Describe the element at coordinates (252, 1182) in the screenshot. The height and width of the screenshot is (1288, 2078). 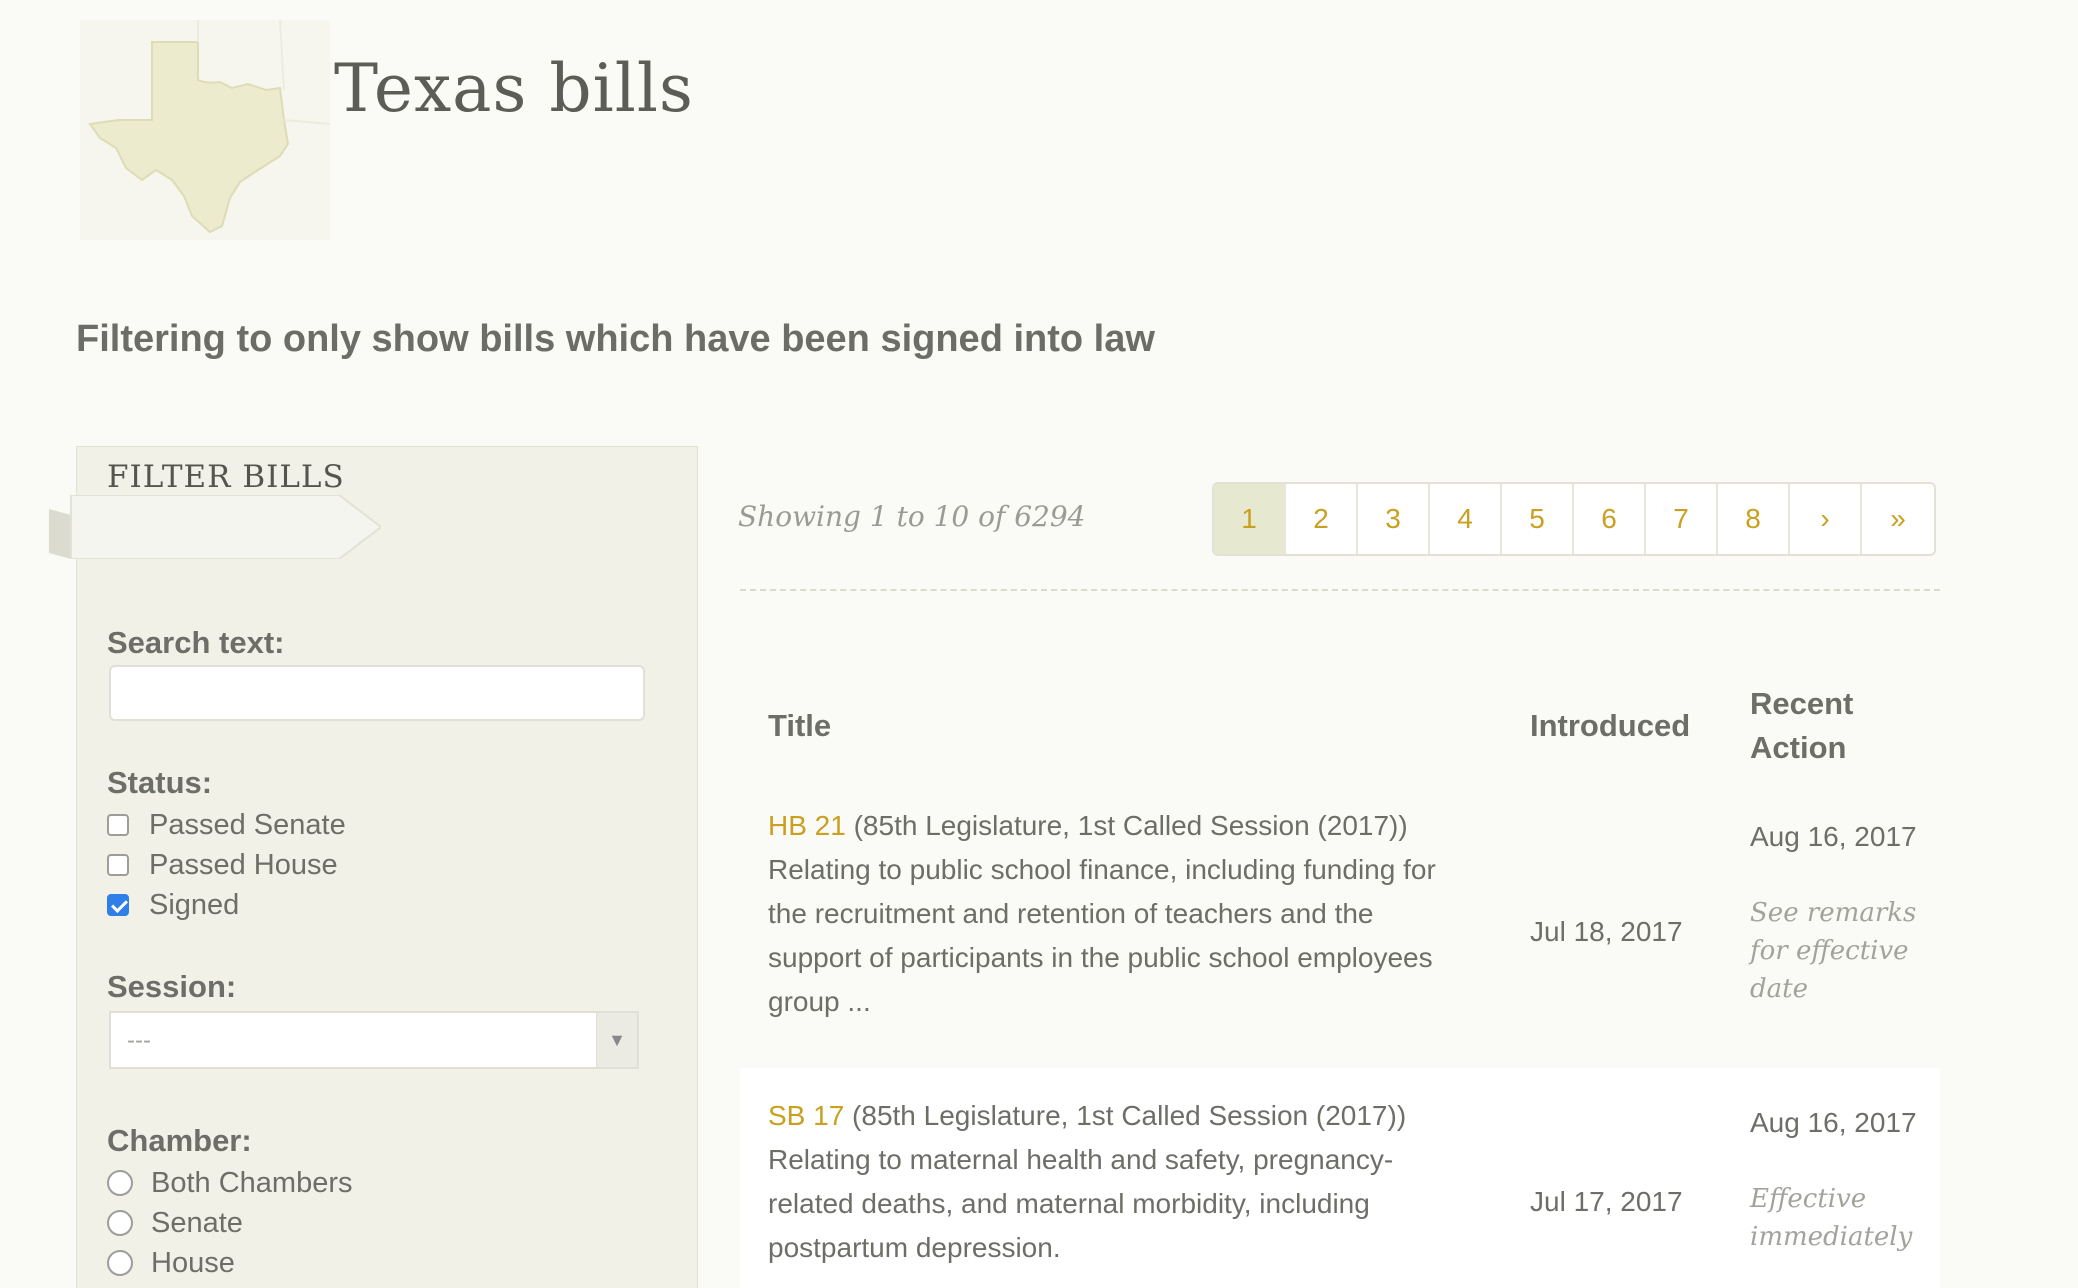
I see `chamber-option-label: Both Chambers` at that location.